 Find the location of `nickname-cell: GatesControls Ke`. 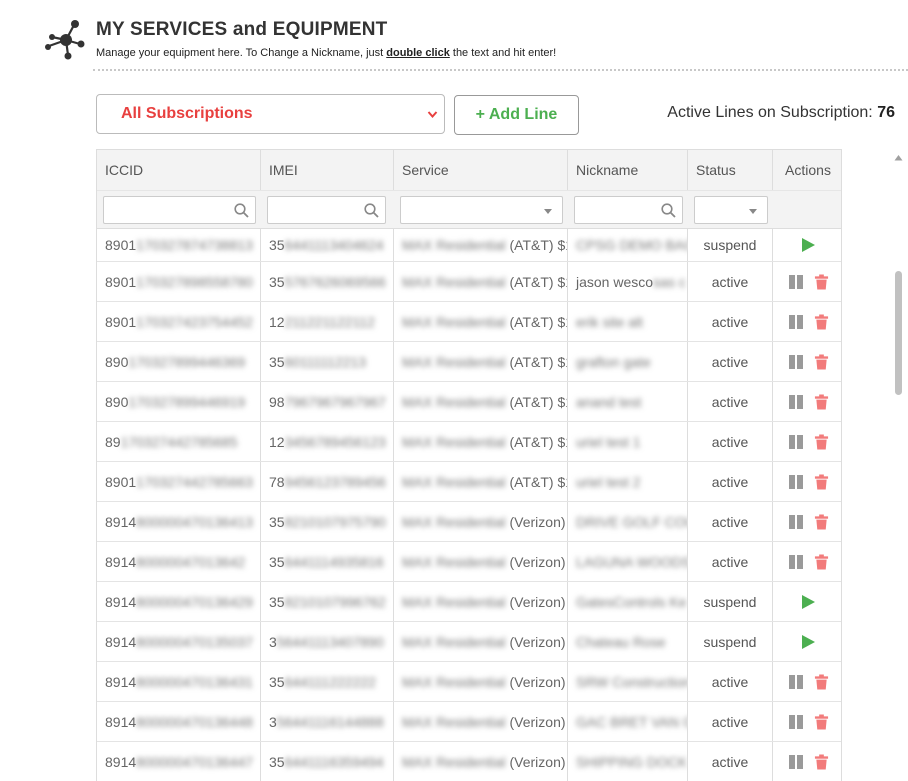

nickname-cell: GatesControls Ke is located at coordinates (628, 601).